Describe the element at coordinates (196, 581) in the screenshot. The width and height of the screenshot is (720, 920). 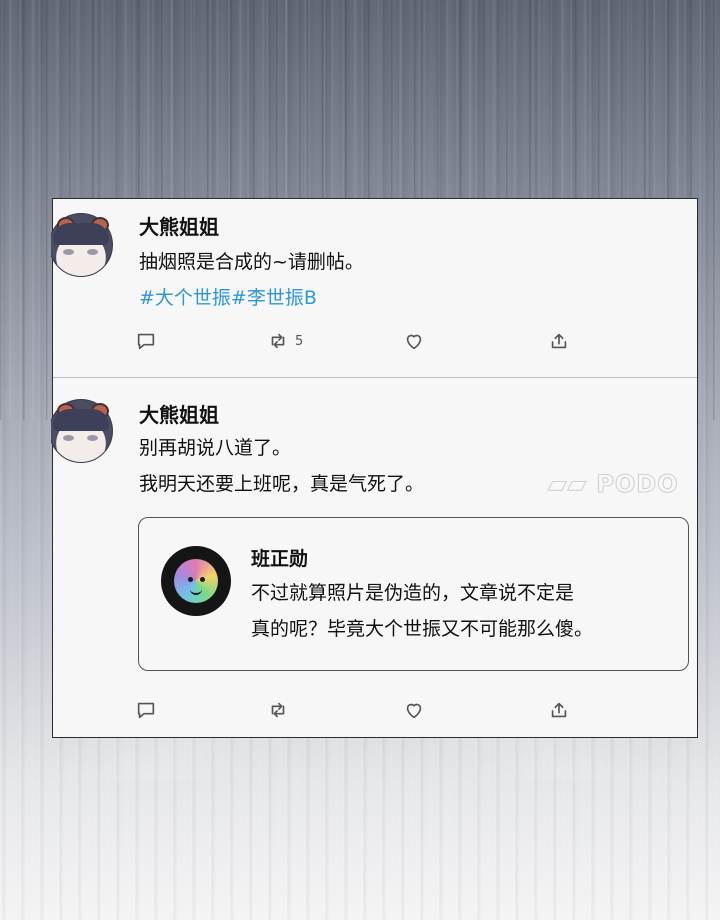
I see `quoted-avatar` at that location.